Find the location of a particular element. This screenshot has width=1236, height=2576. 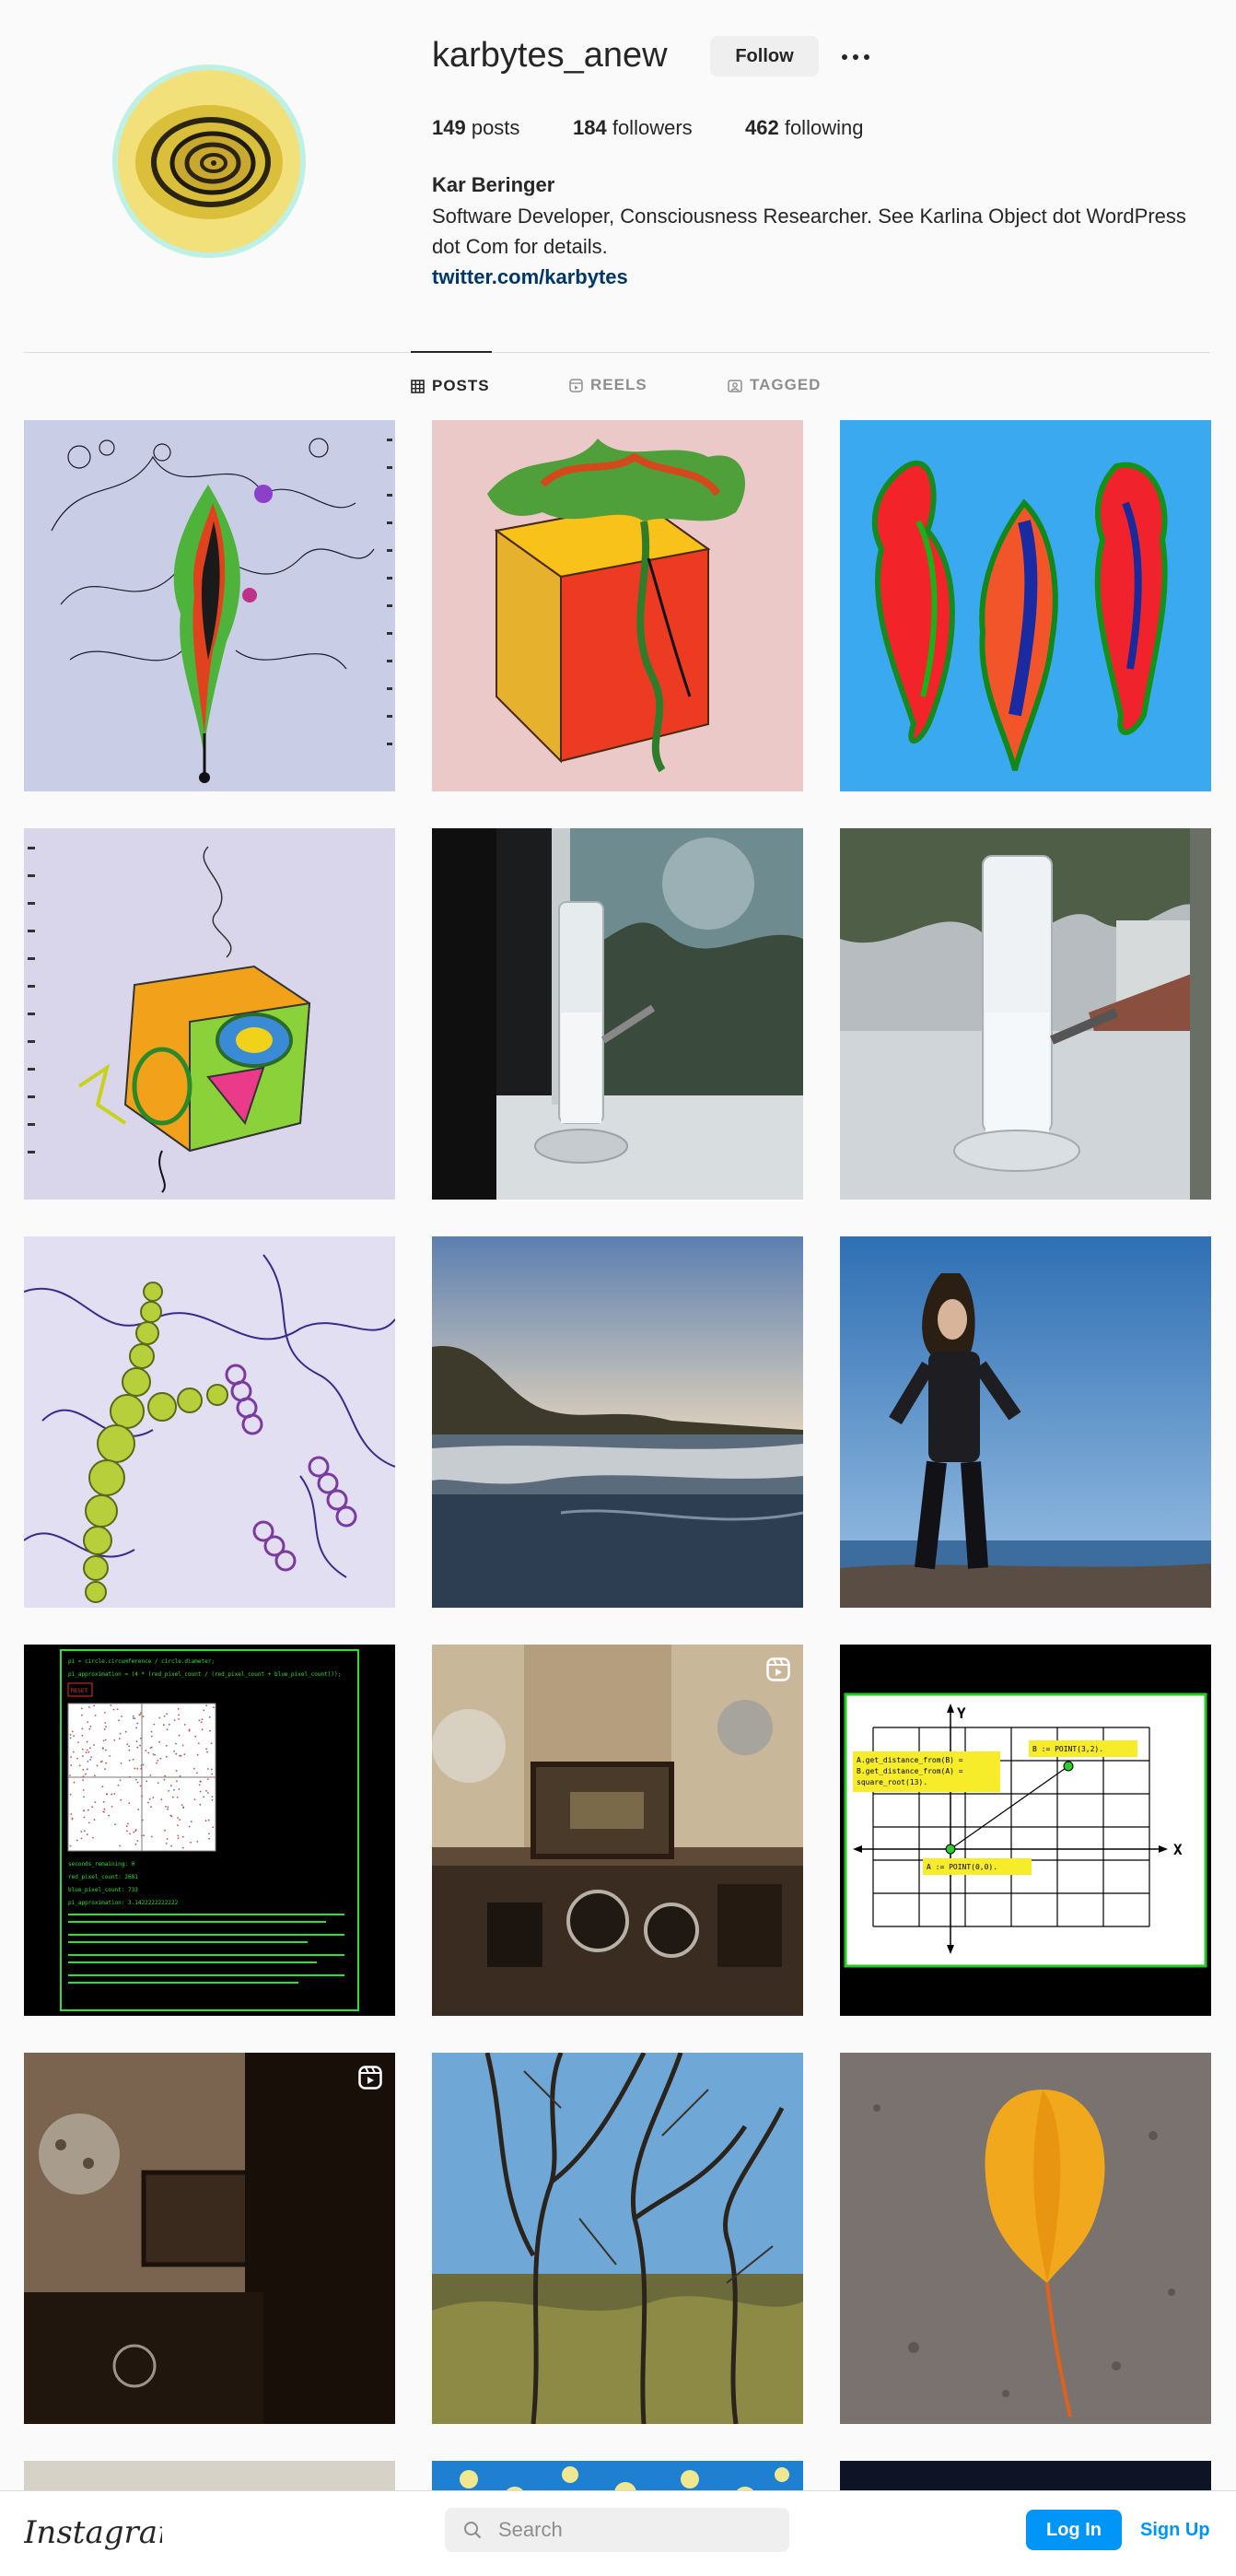

code-line: seconds_remaining: 0 is located at coordinates (101, 1864).